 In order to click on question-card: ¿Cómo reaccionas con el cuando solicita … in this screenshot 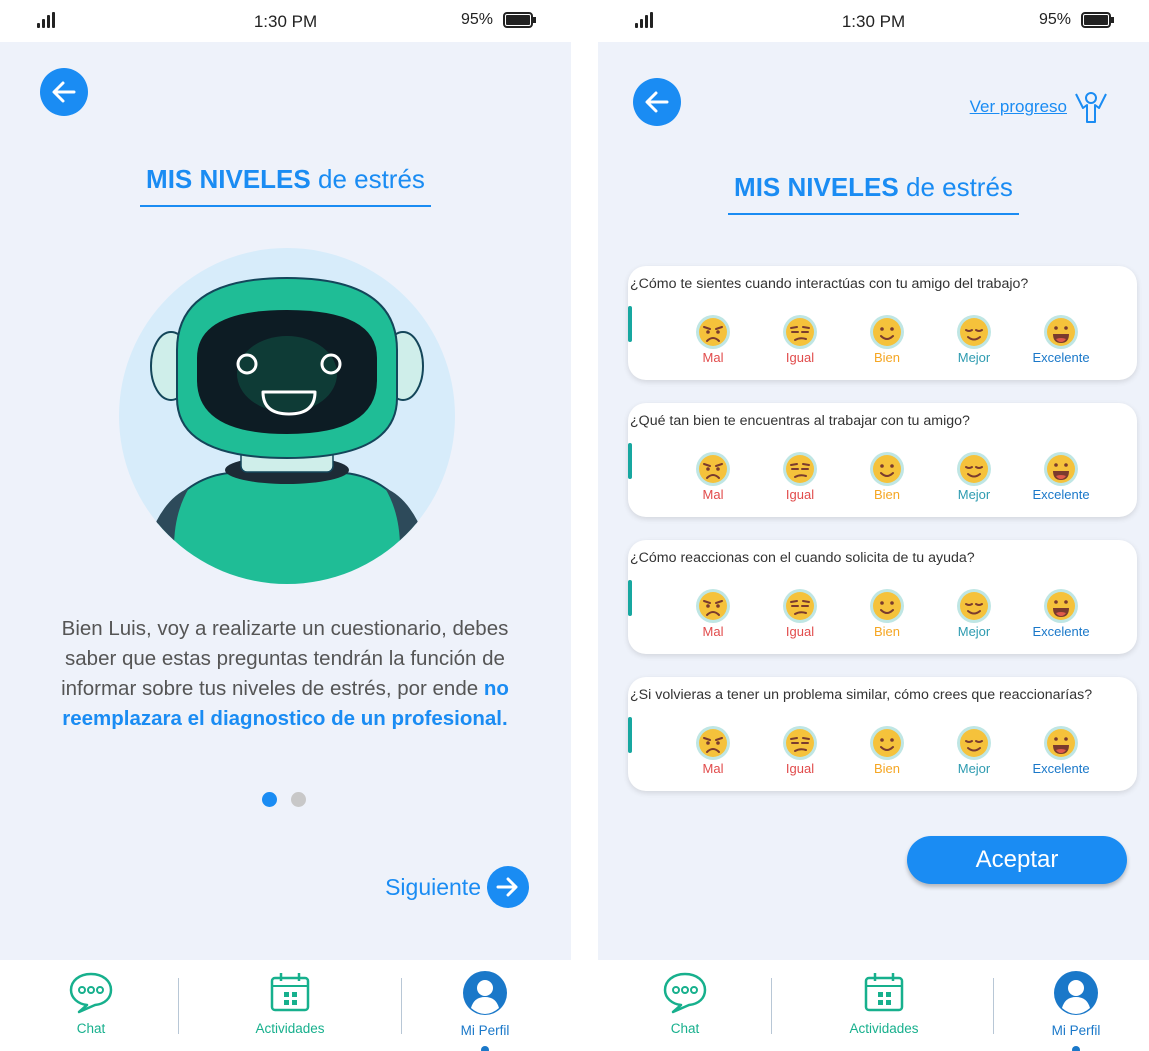, I will do `click(882, 597)`.